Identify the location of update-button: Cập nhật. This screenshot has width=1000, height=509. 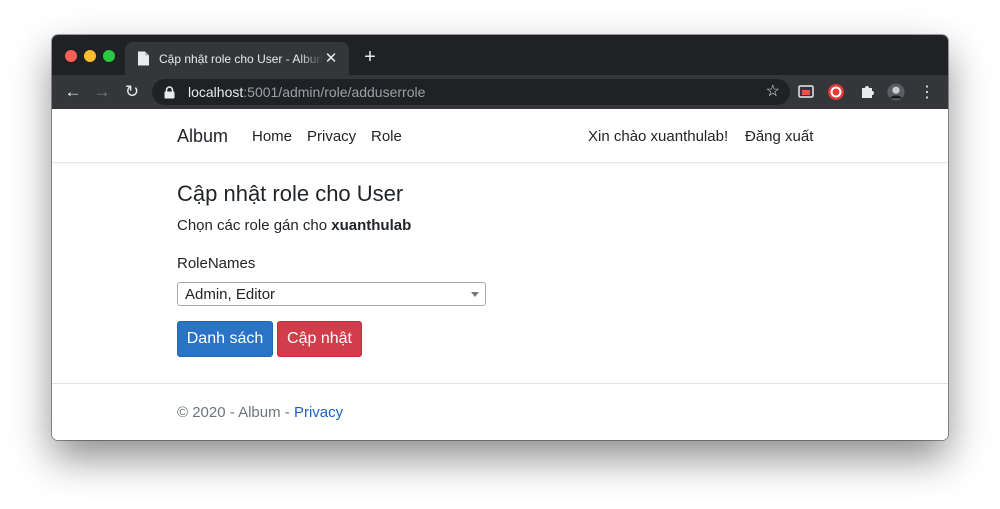
(319, 339).